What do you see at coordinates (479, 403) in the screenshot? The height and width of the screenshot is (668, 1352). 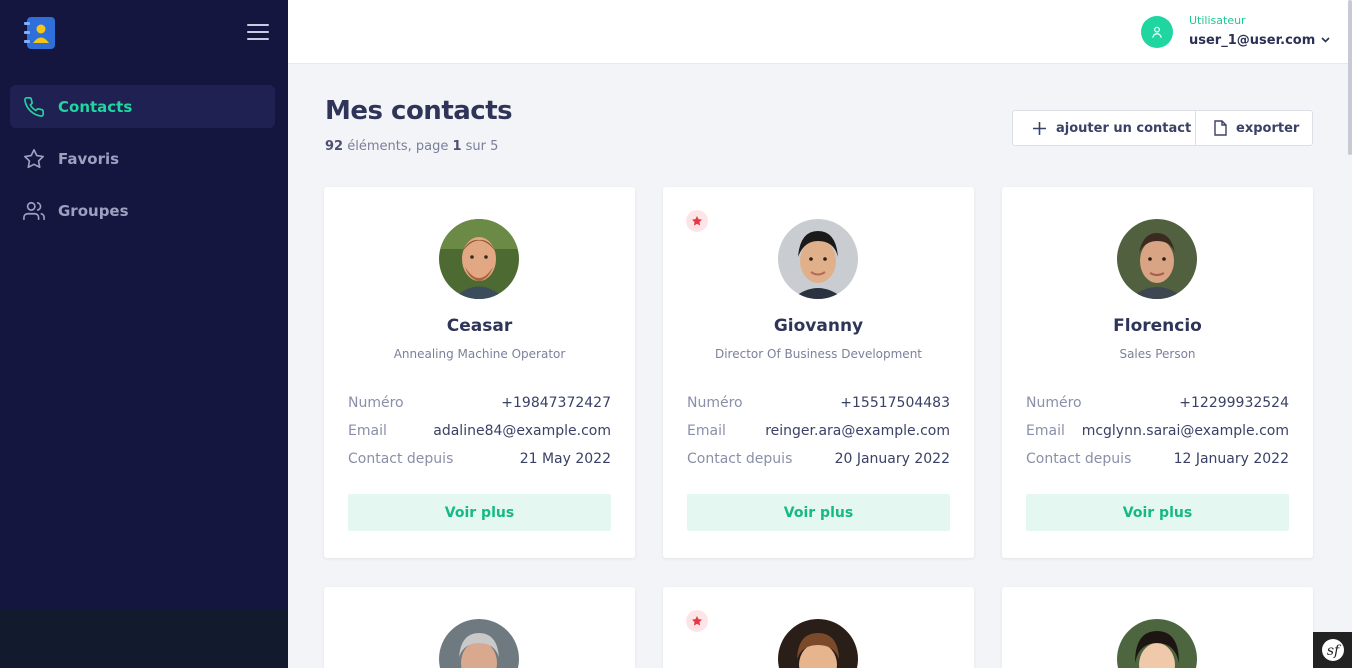 I see `contact-number-row: Numéro +19847372427` at bounding box center [479, 403].